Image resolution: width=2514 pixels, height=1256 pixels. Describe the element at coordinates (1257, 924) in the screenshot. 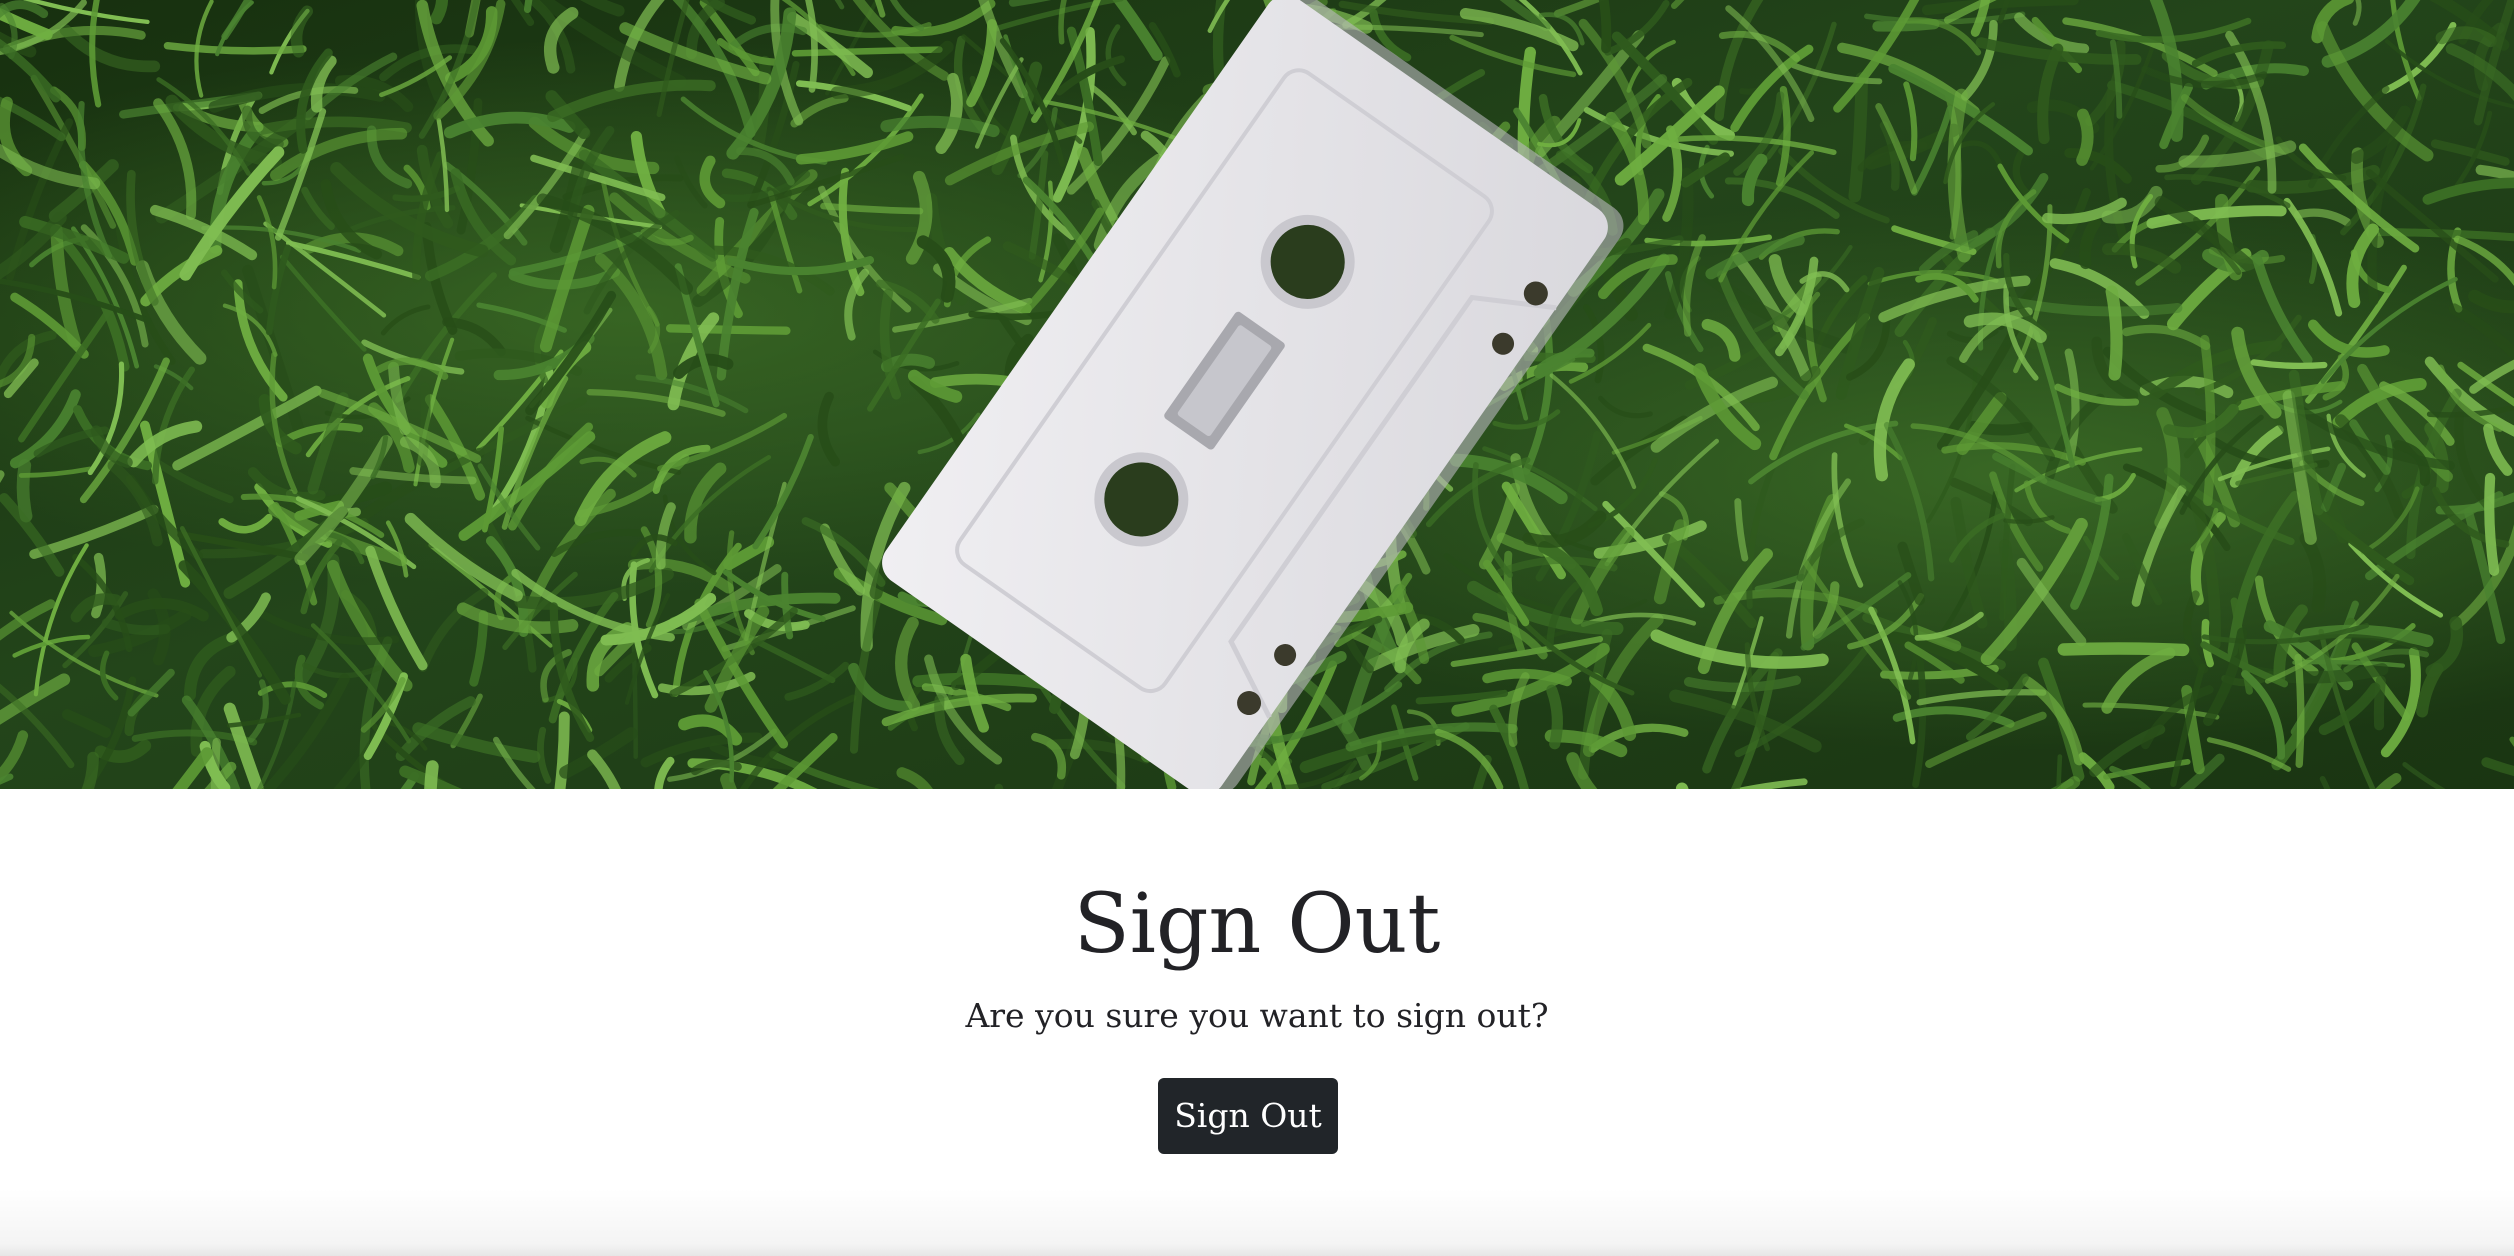

I see `page-title: Sign Out` at that location.